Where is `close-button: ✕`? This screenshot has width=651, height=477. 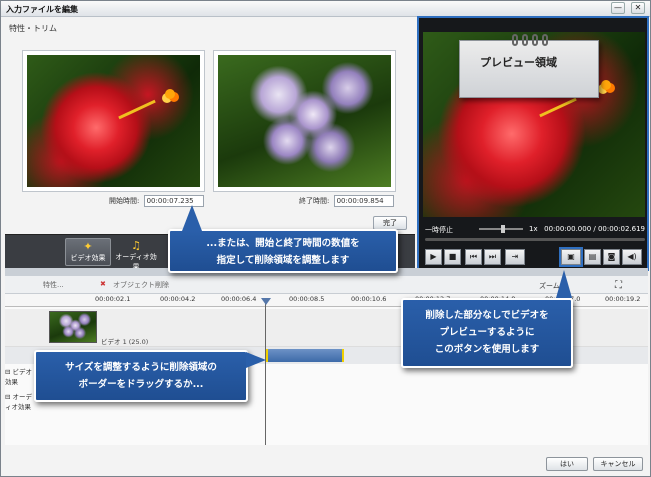 close-button: ✕ is located at coordinates (638, 8).